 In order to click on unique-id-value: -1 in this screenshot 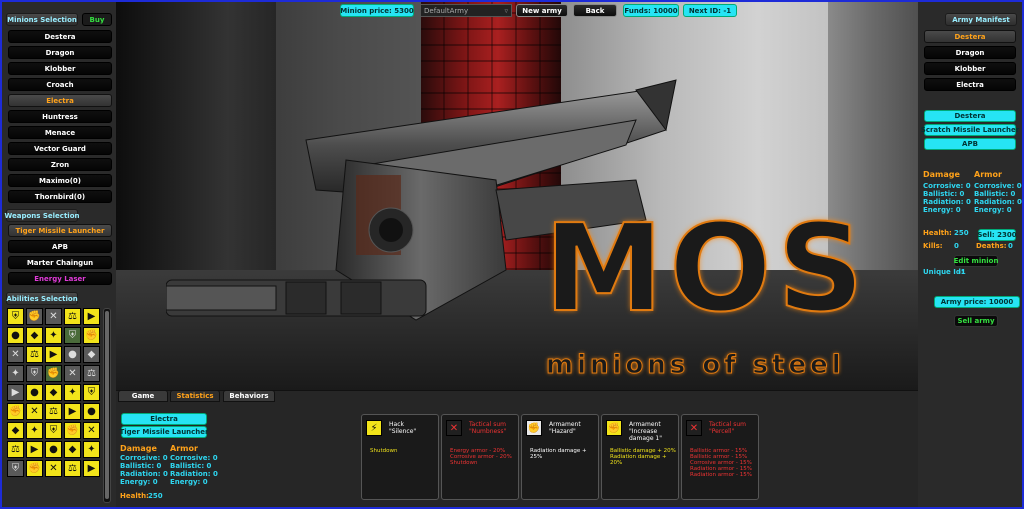, I will do `click(962, 272)`.